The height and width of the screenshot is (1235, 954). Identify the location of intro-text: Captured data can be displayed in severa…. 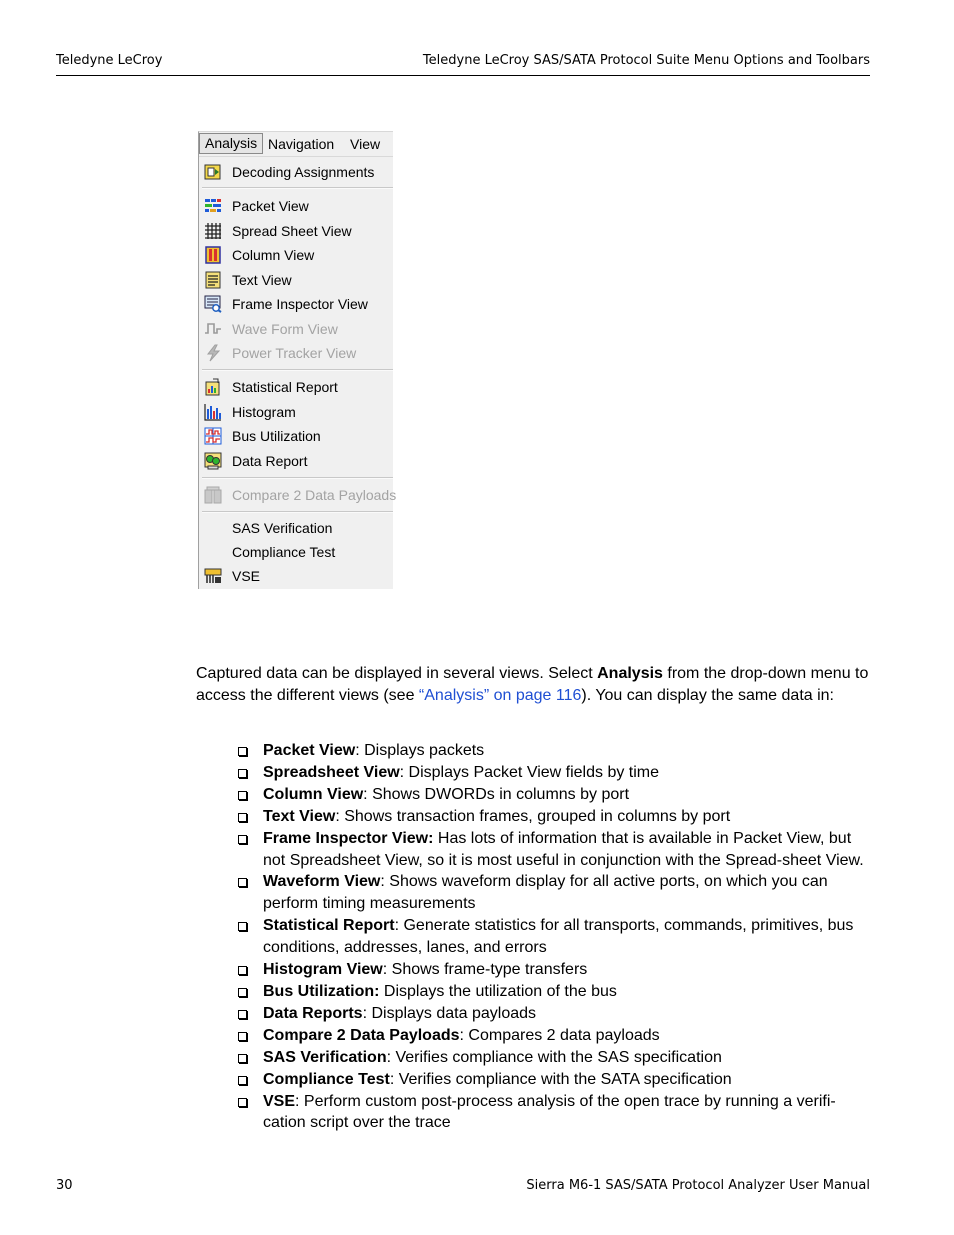
(397, 673).